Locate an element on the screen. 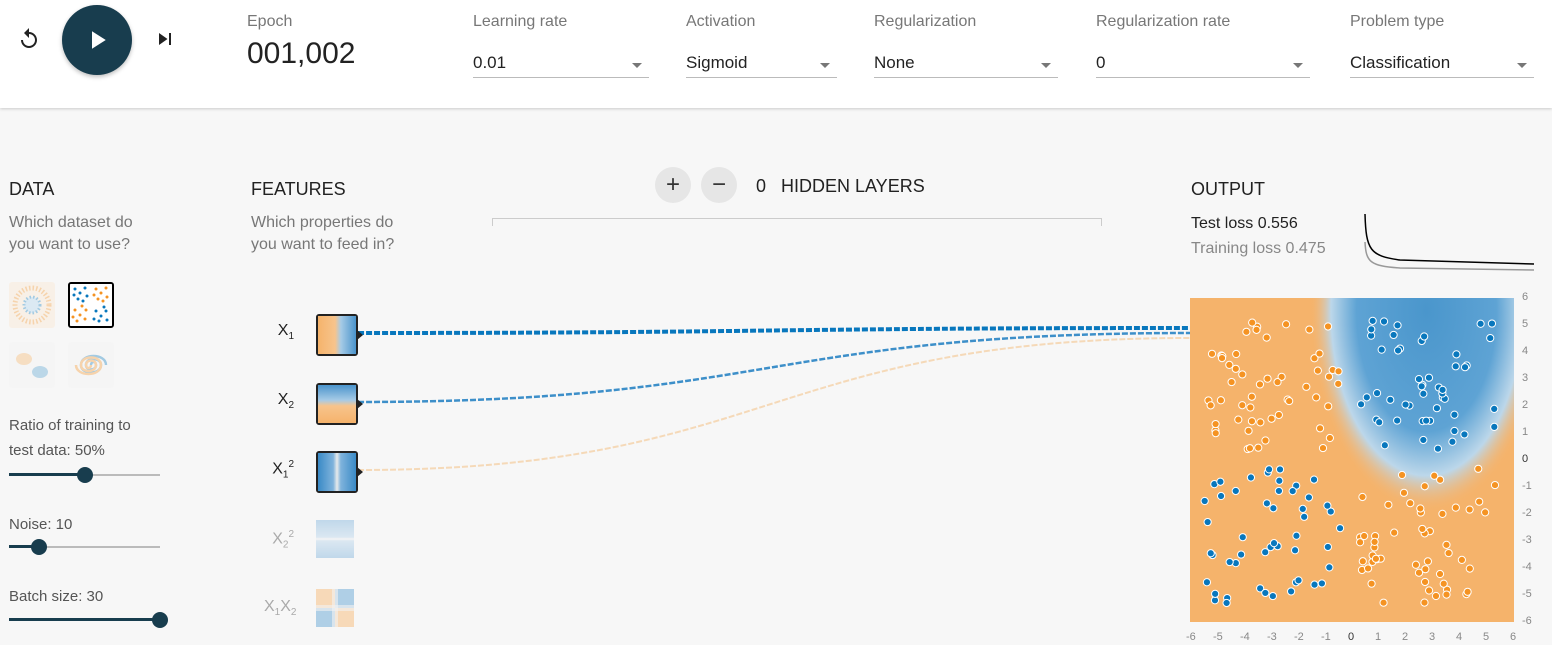 This screenshot has height=645, width=1552. remove-layer-button: − is located at coordinates (719, 185).